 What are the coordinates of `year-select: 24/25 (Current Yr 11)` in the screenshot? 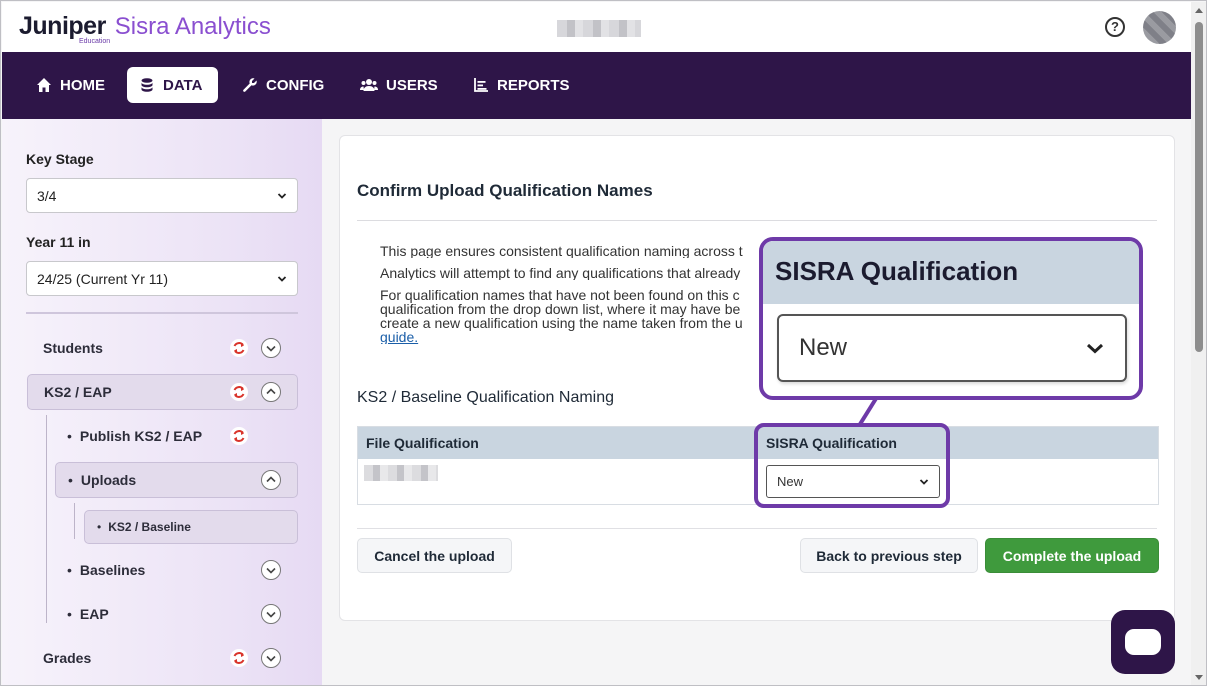 It's located at (162, 278).